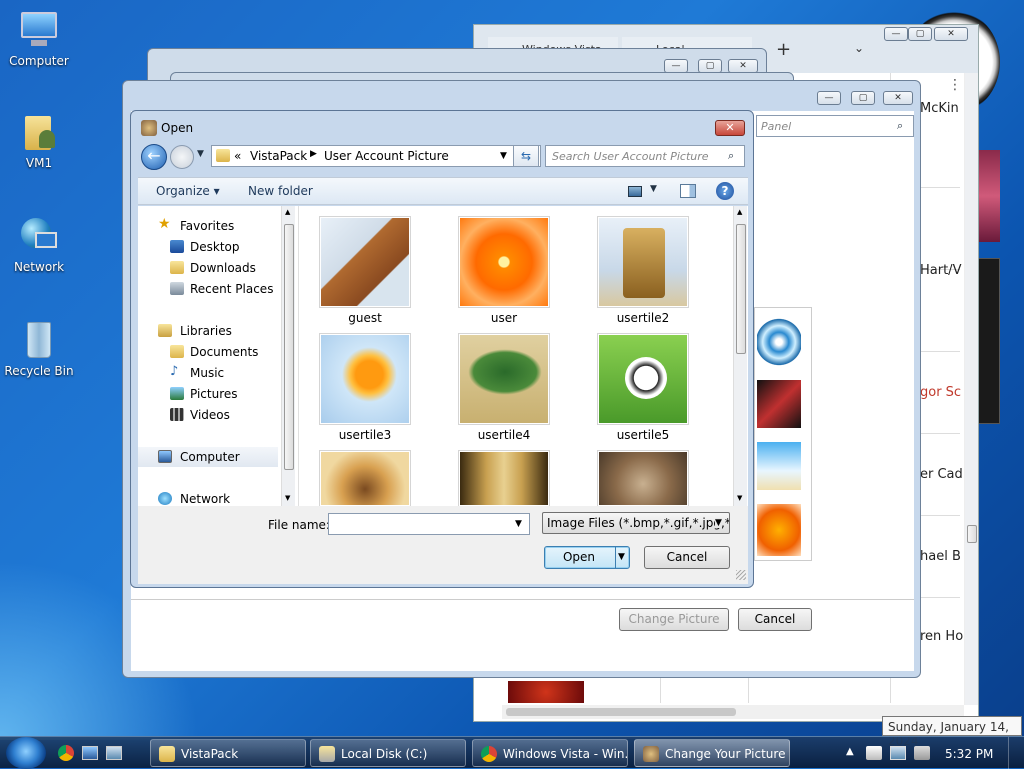  Describe the element at coordinates (386, 156) in the screenshot. I see `breadcrumb-user-account-picture: User Account Picture` at that location.